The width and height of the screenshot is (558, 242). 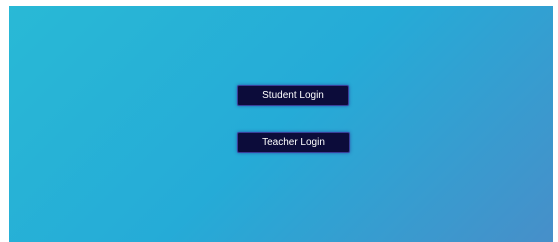 I want to click on teacher-login-button: Teacher Login, so click(x=293, y=142).